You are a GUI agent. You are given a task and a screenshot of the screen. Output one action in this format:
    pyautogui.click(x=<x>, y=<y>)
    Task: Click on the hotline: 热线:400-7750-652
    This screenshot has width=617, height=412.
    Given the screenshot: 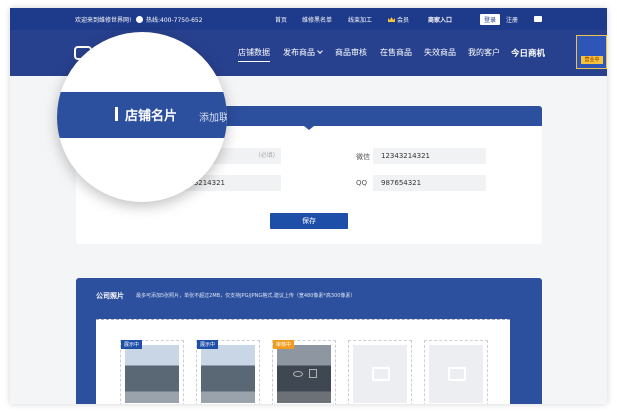 What is the action you would take?
    pyautogui.click(x=169, y=19)
    